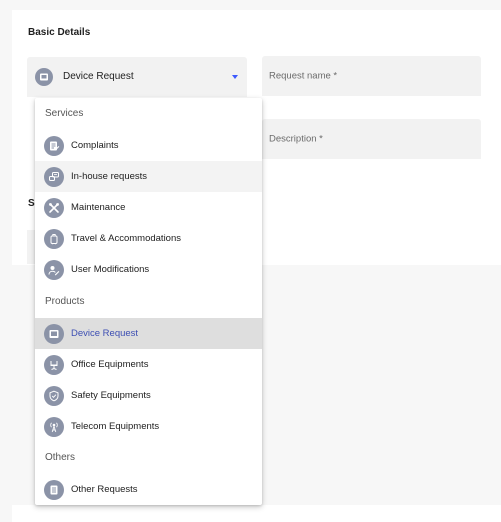  Describe the element at coordinates (105, 333) in the screenshot. I see `menu-item-label: Device Request` at that location.